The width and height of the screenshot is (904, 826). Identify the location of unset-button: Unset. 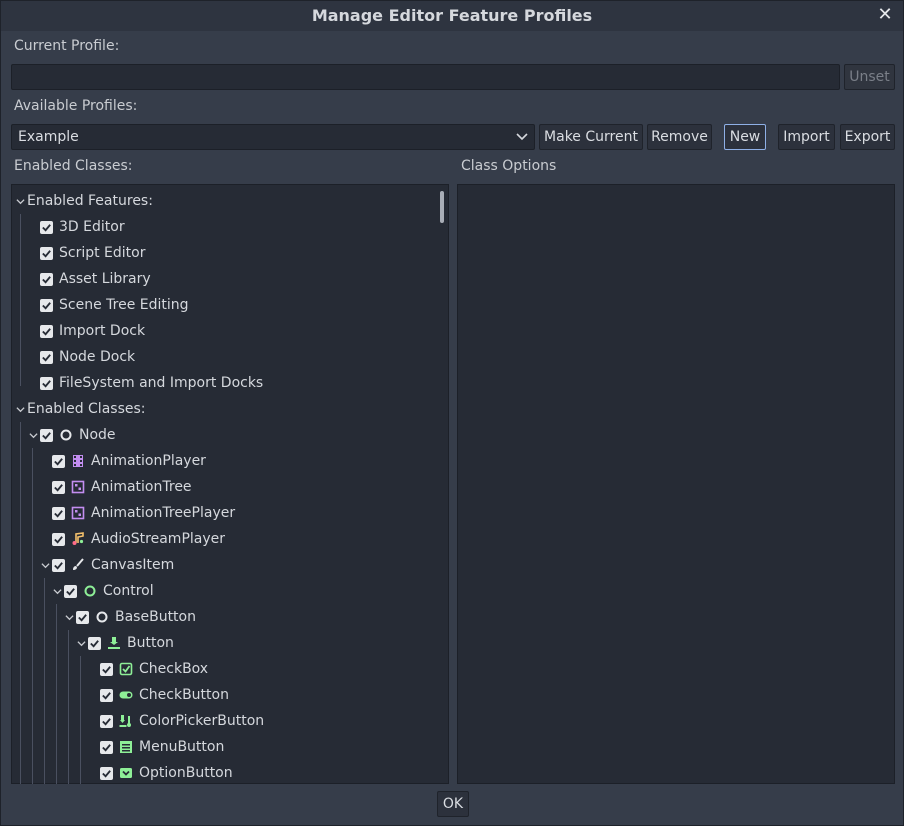
(869, 77).